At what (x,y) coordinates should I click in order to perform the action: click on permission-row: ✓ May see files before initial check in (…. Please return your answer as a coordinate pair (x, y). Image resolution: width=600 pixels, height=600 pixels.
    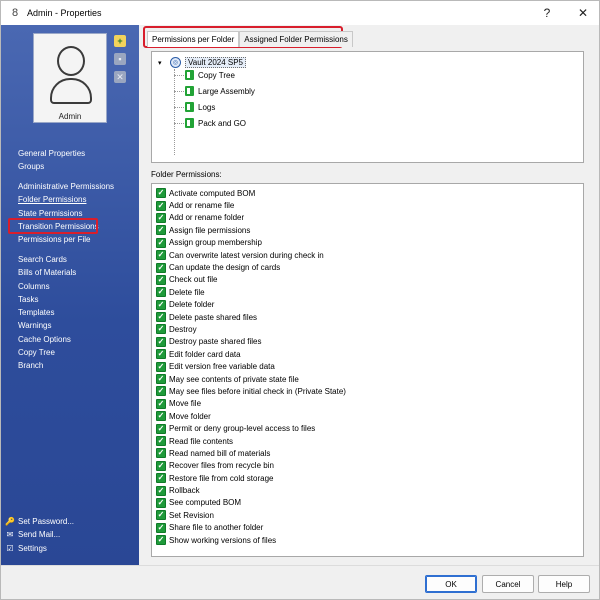
    Looking at the image, I should click on (367, 391).